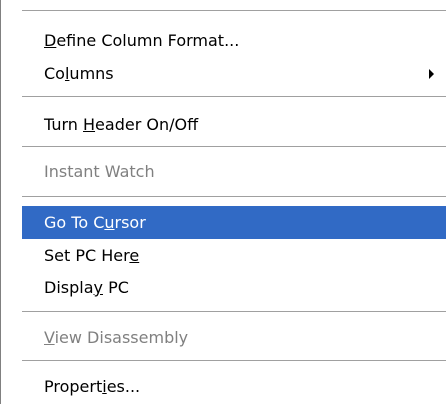  Describe the element at coordinates (121, 337) in the screenshot. I see `menu-item-label: iew Disassembly` at that location.